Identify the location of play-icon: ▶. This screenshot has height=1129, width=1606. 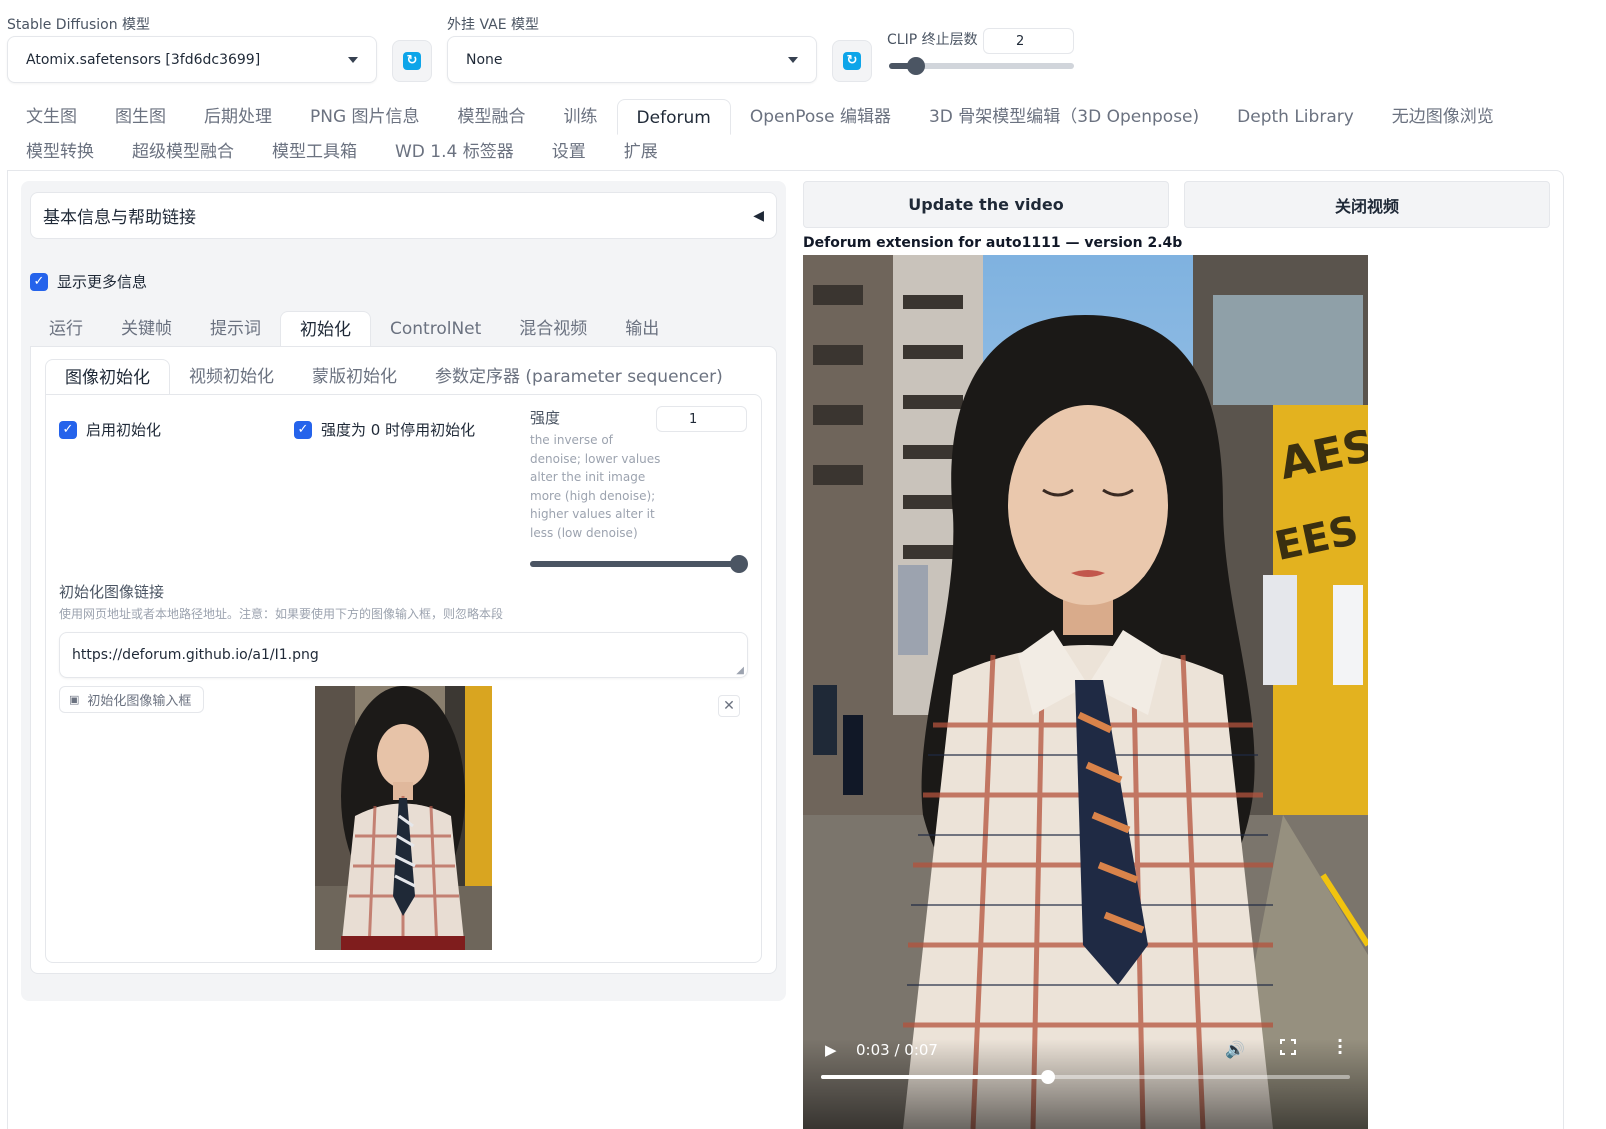
(831, 1050).